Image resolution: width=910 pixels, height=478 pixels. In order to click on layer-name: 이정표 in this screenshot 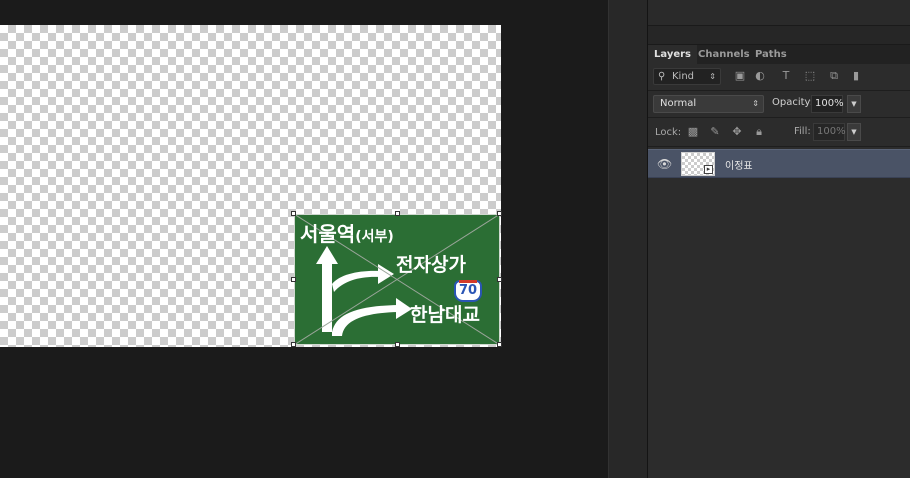, I will do `click(739, 164)`.